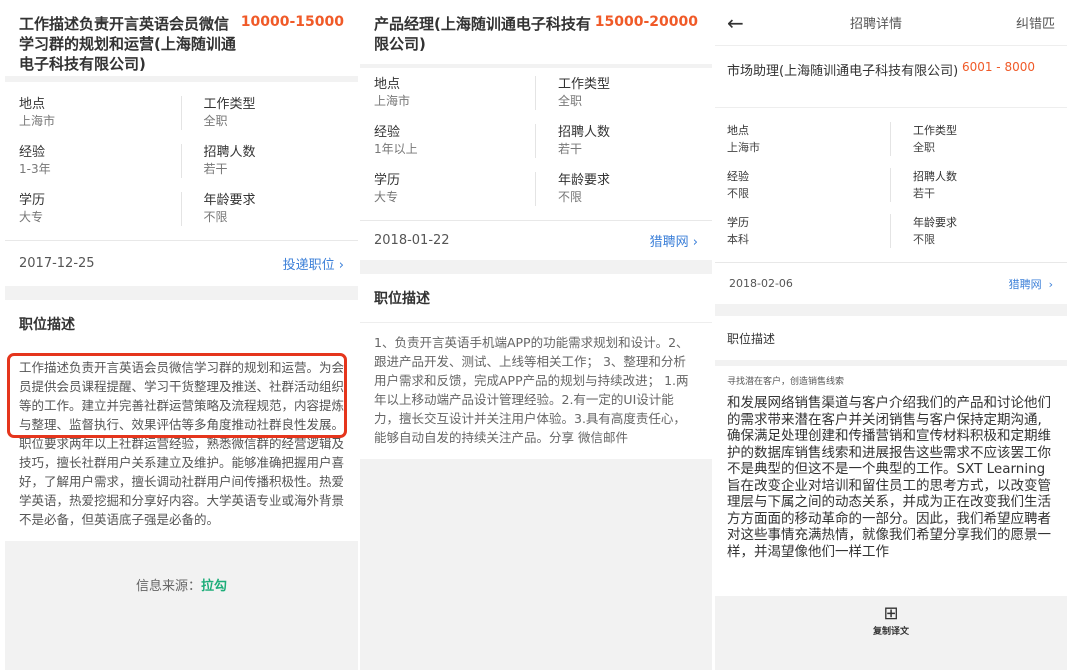 The height and width of the screenshot is (670, 1080). What do you see at coordinates (100, 161) in the screenshot?
I see `info-experience: 经验 1-3年` at bounding box center [100, 161].